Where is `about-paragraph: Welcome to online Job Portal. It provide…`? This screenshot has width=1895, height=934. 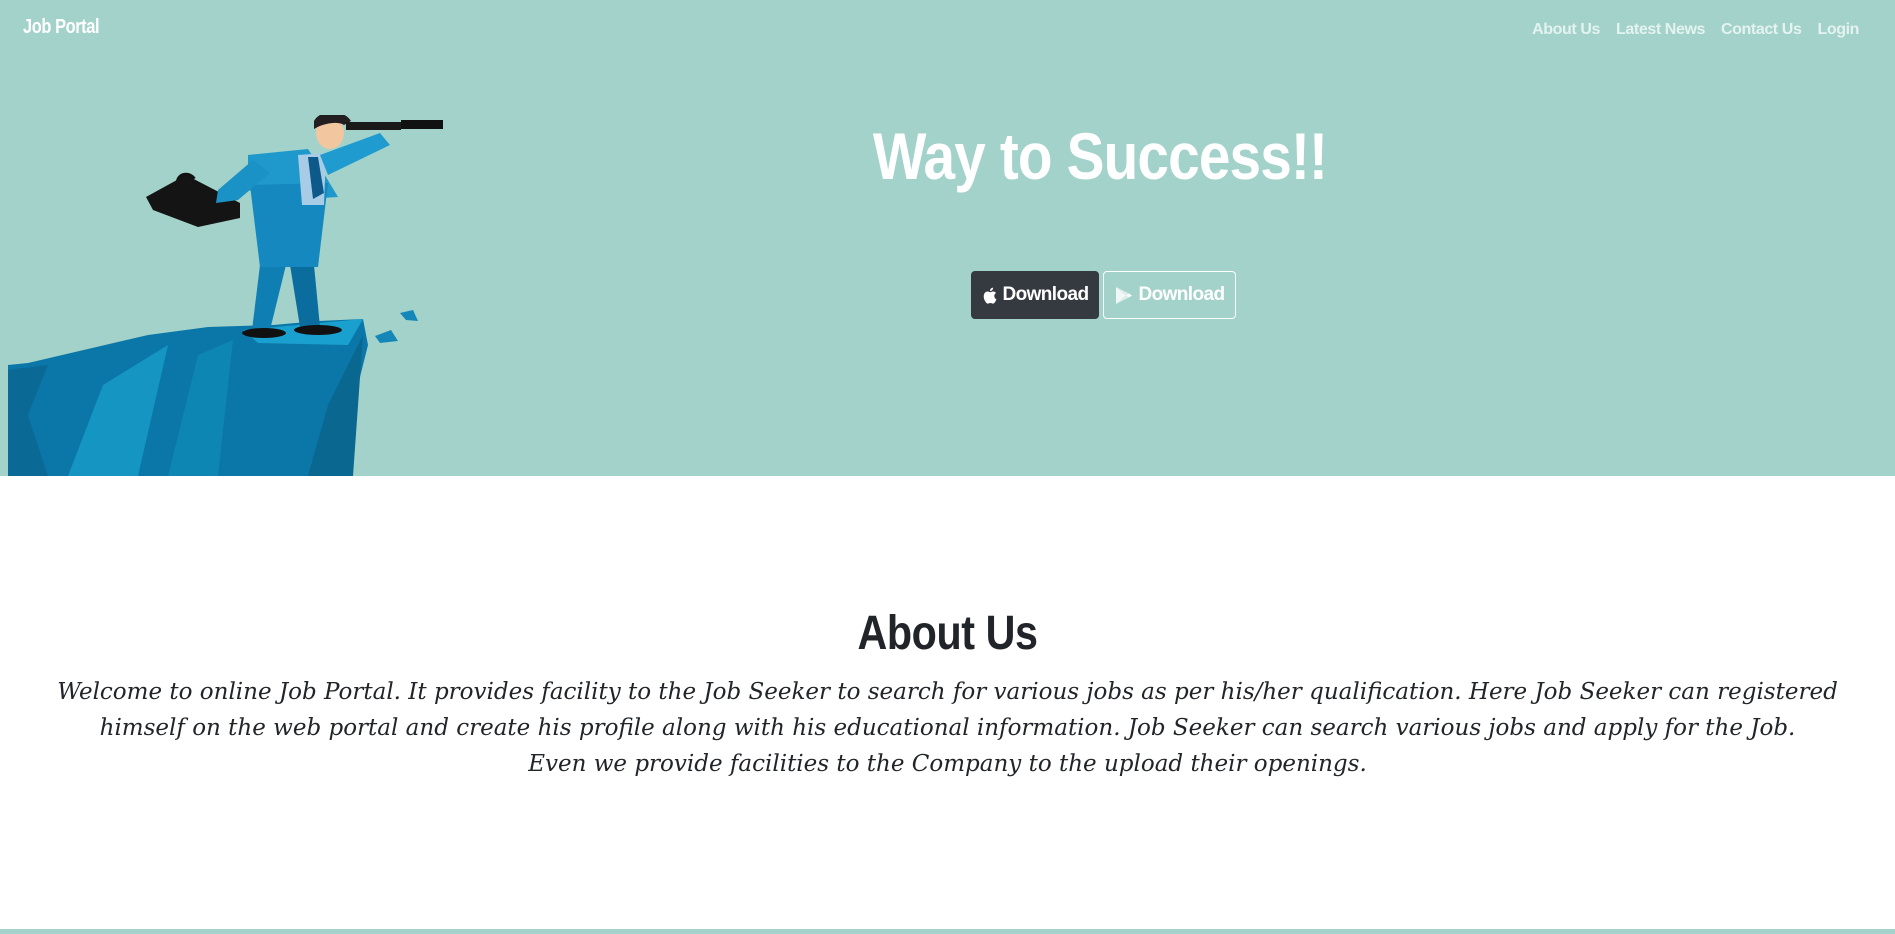 about-paragraph: Welcome to online Job Portal. It provide… is located at coordinates (947, 710).